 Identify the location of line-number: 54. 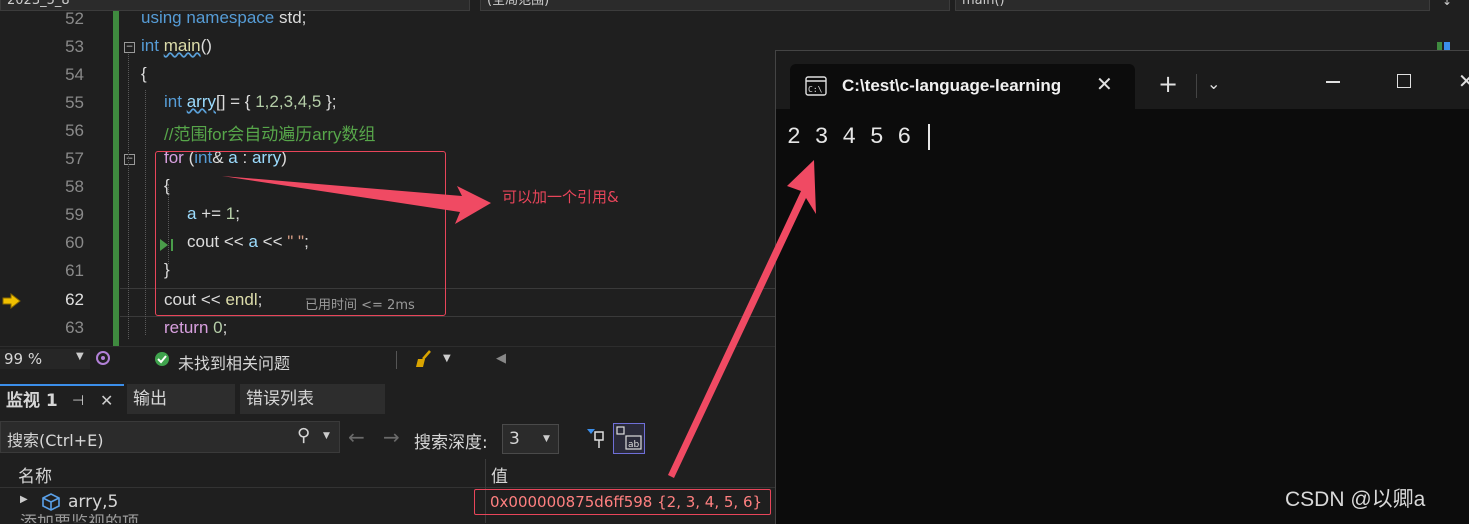
(74, 74).